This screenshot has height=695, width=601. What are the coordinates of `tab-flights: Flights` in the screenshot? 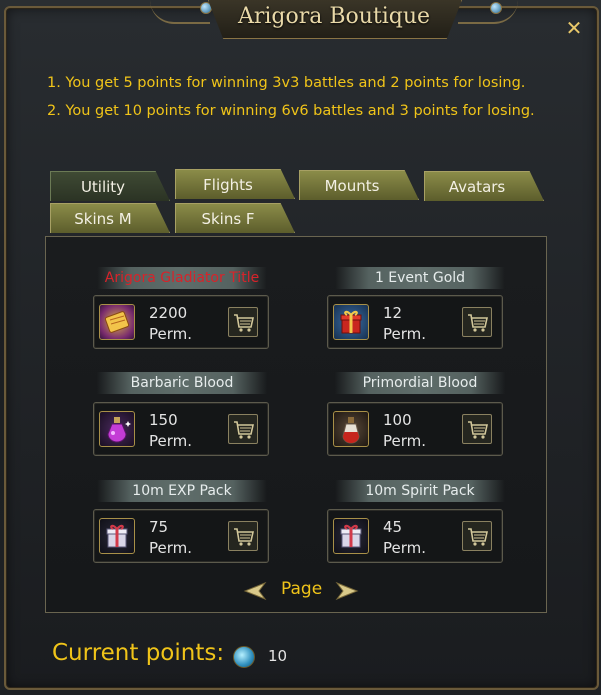 It's located at (235, 184).